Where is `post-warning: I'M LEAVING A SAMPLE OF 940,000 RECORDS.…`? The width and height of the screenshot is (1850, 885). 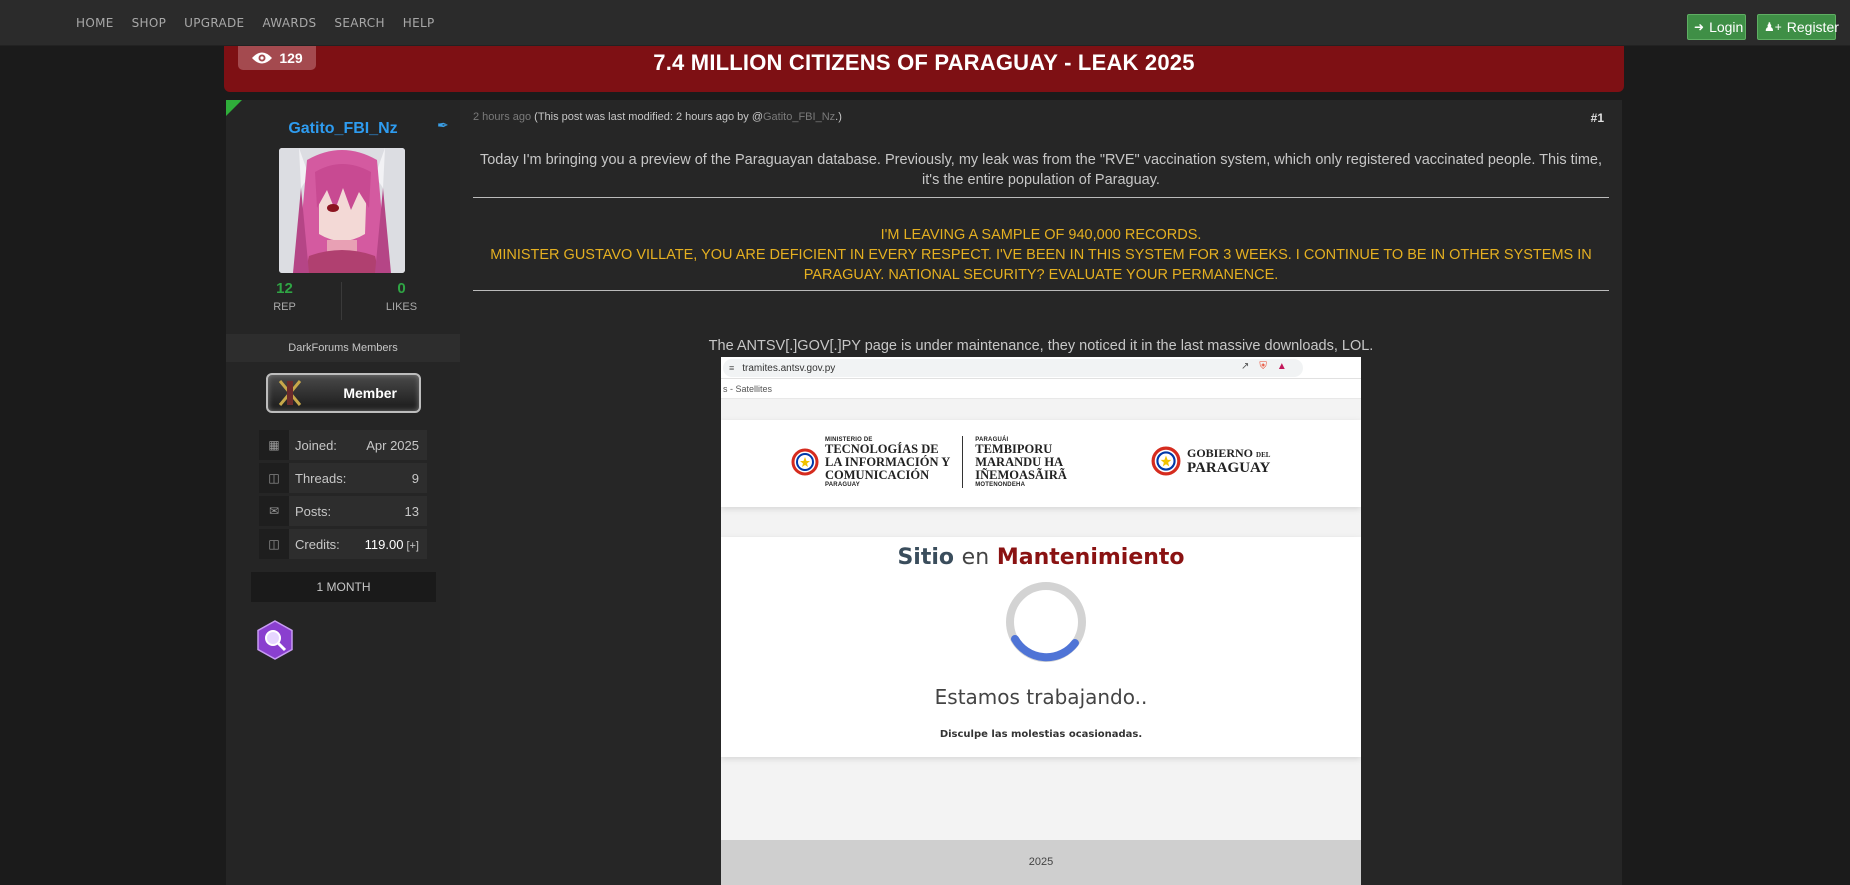 post-warning: I'M LEAVING A SAMPLE OF 940,000 RECORDS.… is located at coordinates (1041, 255).